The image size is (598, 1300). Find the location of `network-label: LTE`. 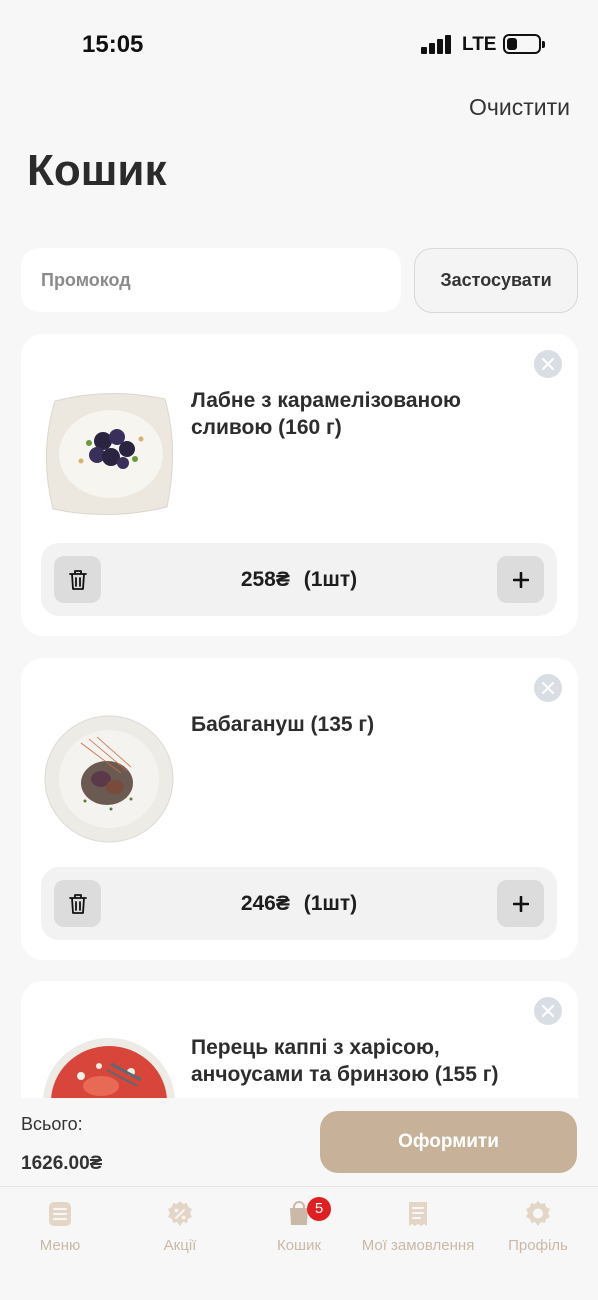

network-label: LTE is located at coordinates (479, 44).